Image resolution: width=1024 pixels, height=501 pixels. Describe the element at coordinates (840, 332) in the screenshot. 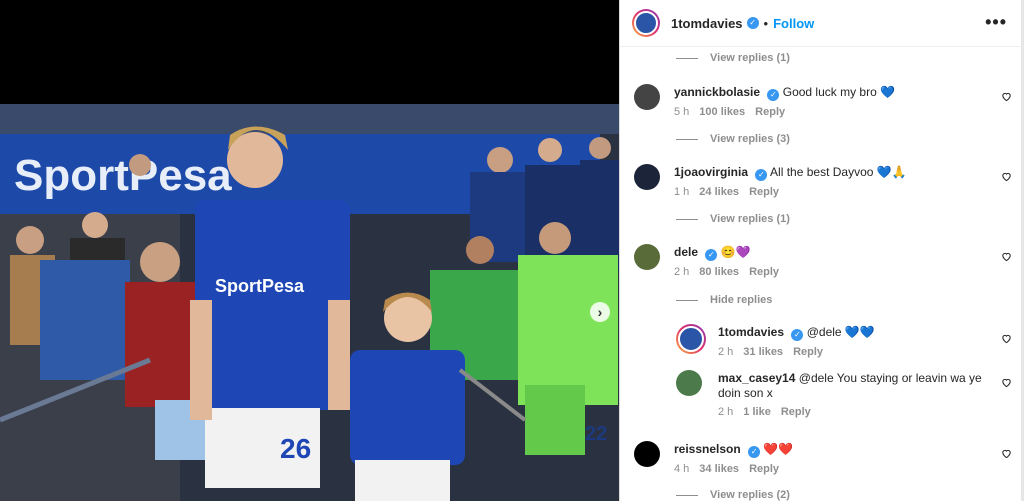

I see `comment-text: @dele 💙💙` at that location.